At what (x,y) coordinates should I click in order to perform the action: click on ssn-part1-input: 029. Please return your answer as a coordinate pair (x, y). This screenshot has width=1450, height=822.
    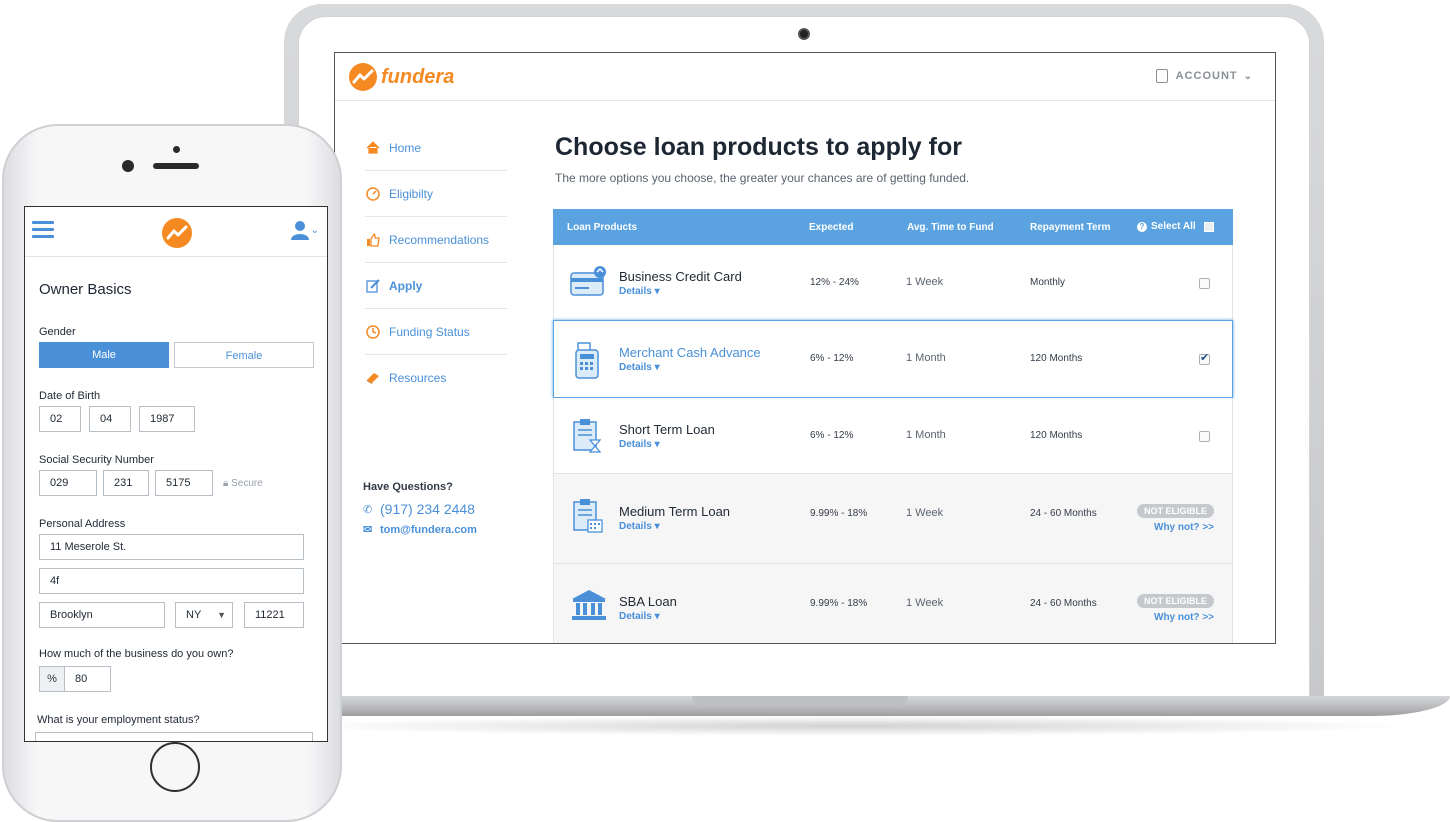
    Looking at the image, I should click on (68, 483).